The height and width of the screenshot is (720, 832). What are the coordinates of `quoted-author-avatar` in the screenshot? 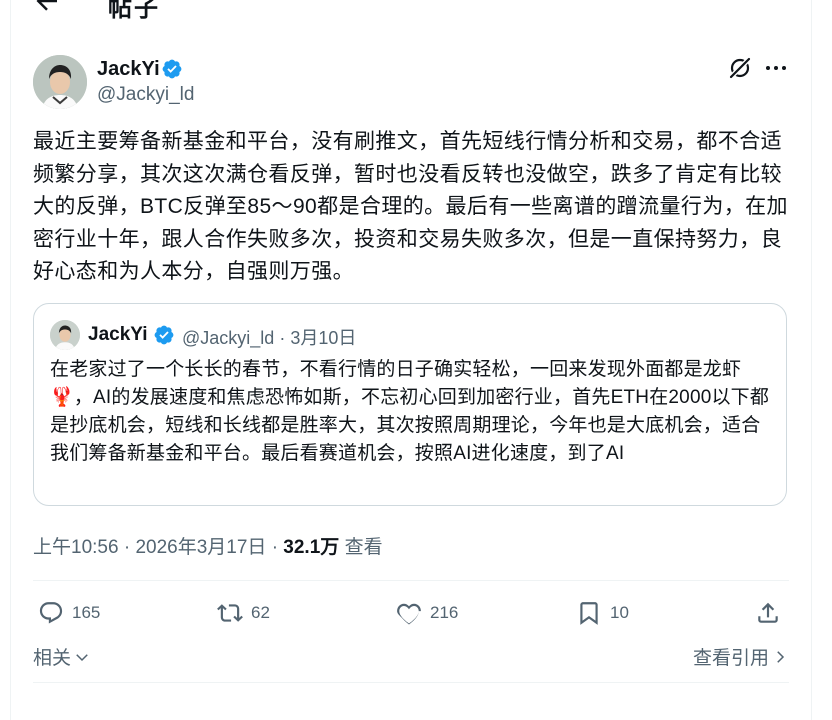 It's located at (65, 335).